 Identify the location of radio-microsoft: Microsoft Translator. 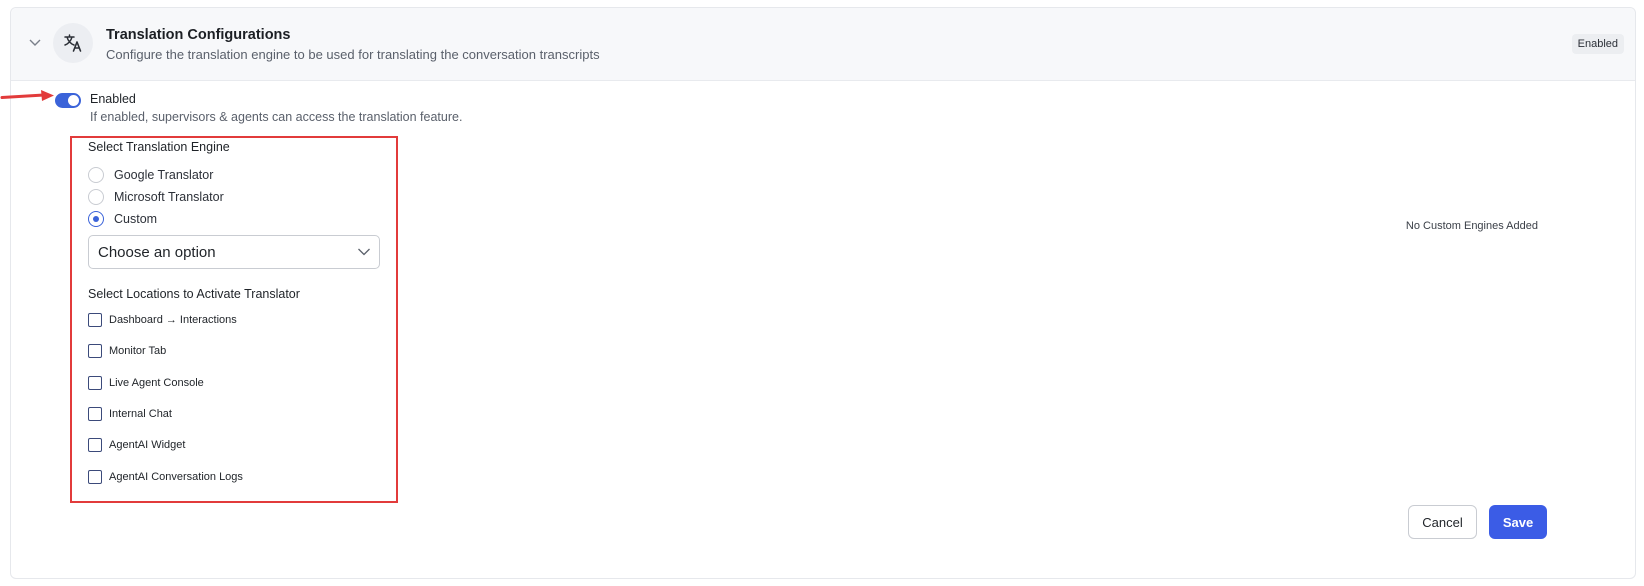
(156, 197).